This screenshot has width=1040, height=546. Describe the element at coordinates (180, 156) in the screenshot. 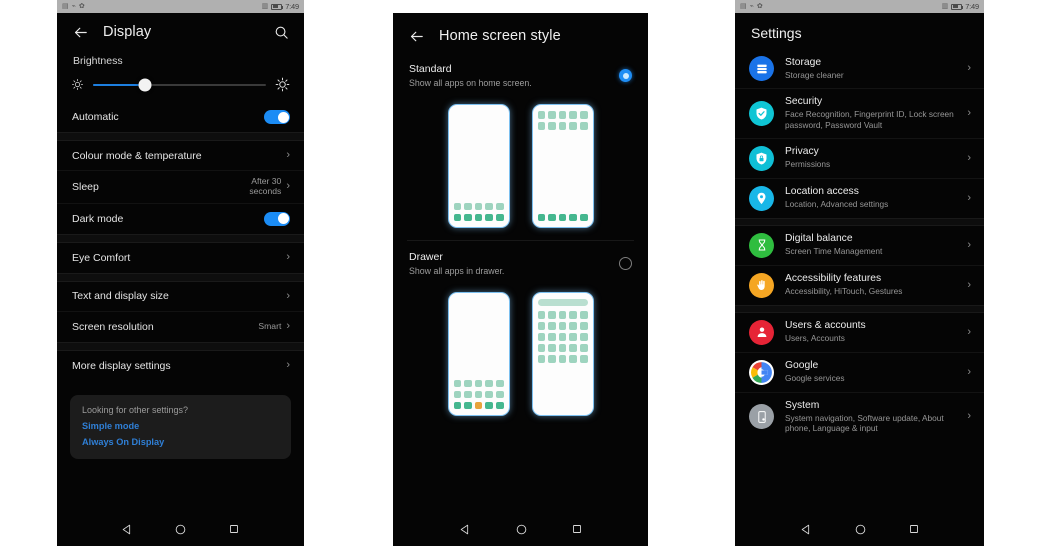

I see `row-colour-mode: Colour mode & temperature ›` at that location.